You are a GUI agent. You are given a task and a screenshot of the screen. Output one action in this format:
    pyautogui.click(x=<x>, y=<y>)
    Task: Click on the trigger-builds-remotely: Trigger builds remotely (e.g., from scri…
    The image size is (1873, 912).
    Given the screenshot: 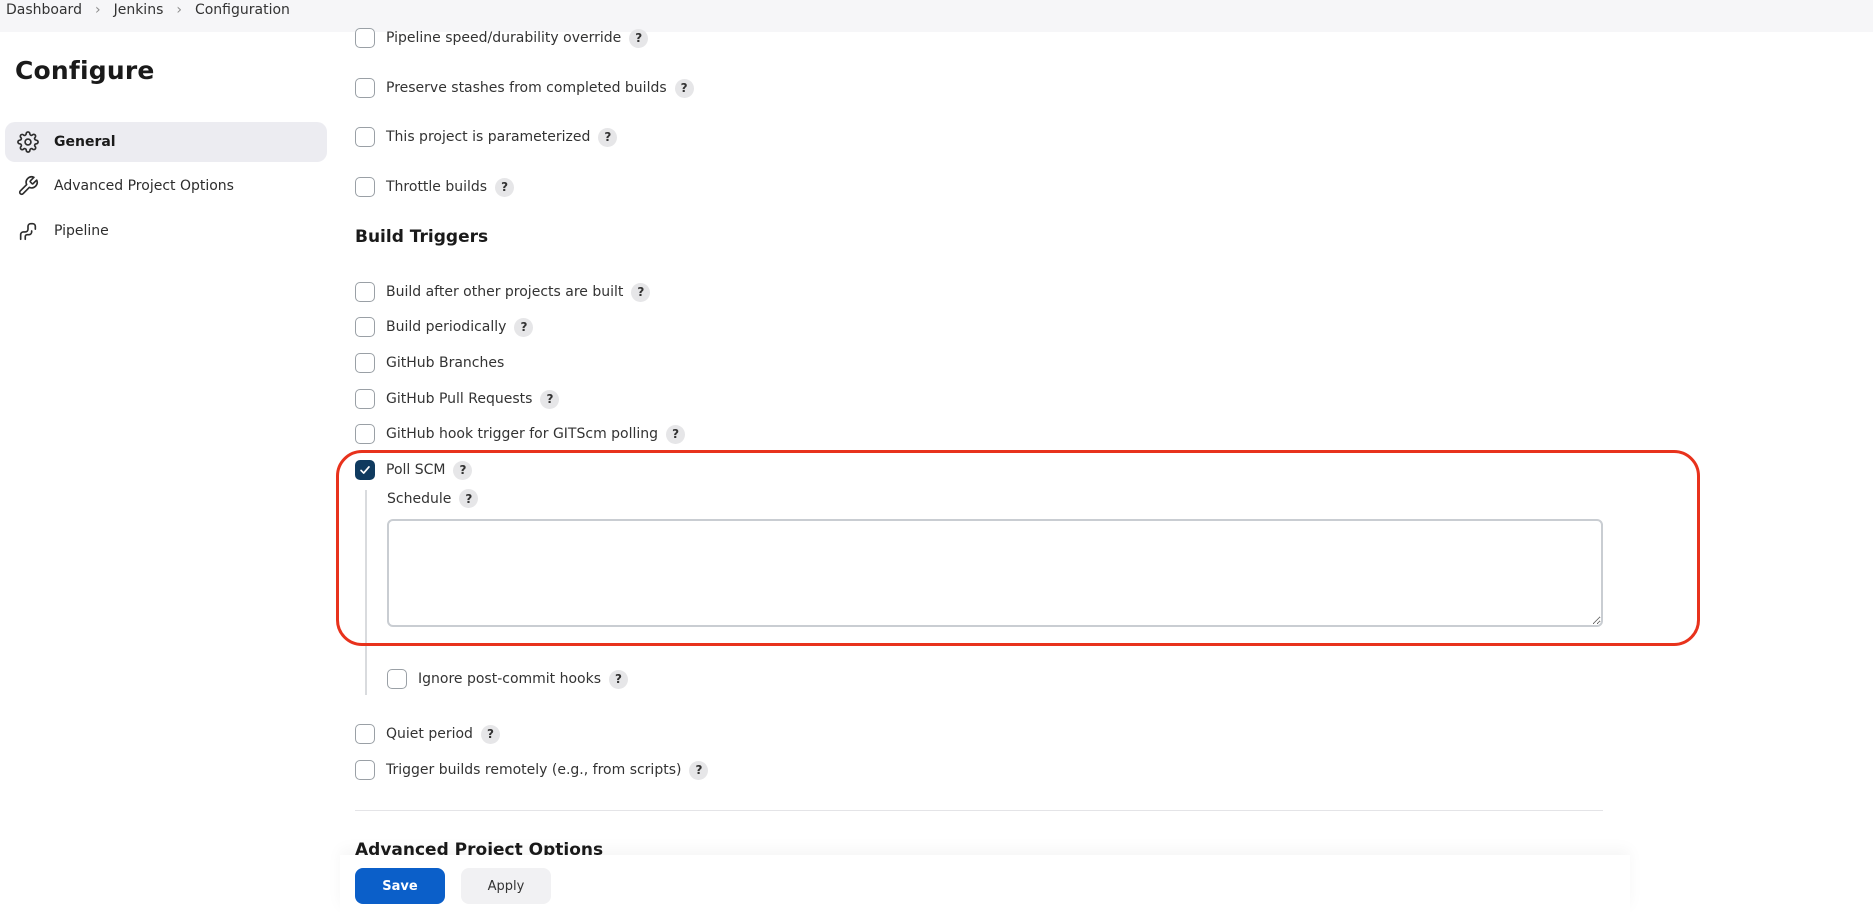 What is the action you would take?
    pyautogui.click(x=532, y=770)
    